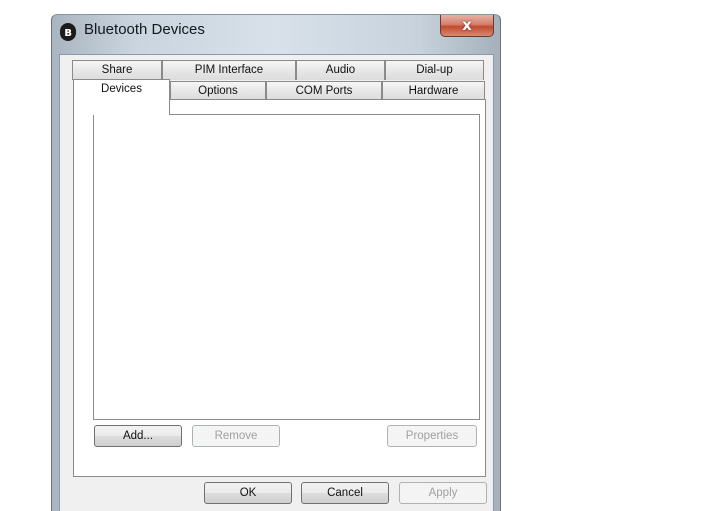  I want to click on tab-com-ports: COM Ports, so click(324, 90).